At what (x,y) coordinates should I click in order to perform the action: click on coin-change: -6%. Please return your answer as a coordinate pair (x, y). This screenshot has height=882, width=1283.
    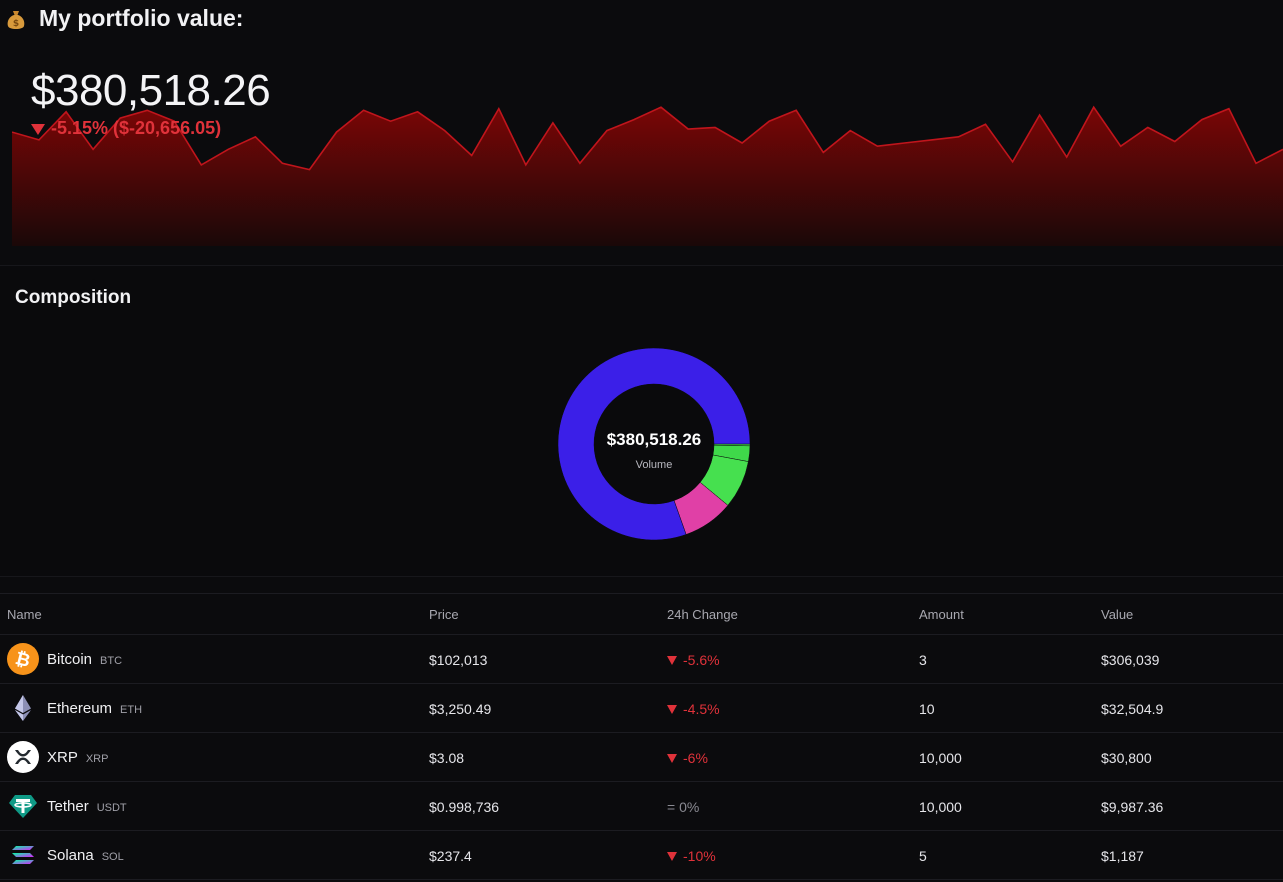
    Looking at the image, I should click on (687, 758).